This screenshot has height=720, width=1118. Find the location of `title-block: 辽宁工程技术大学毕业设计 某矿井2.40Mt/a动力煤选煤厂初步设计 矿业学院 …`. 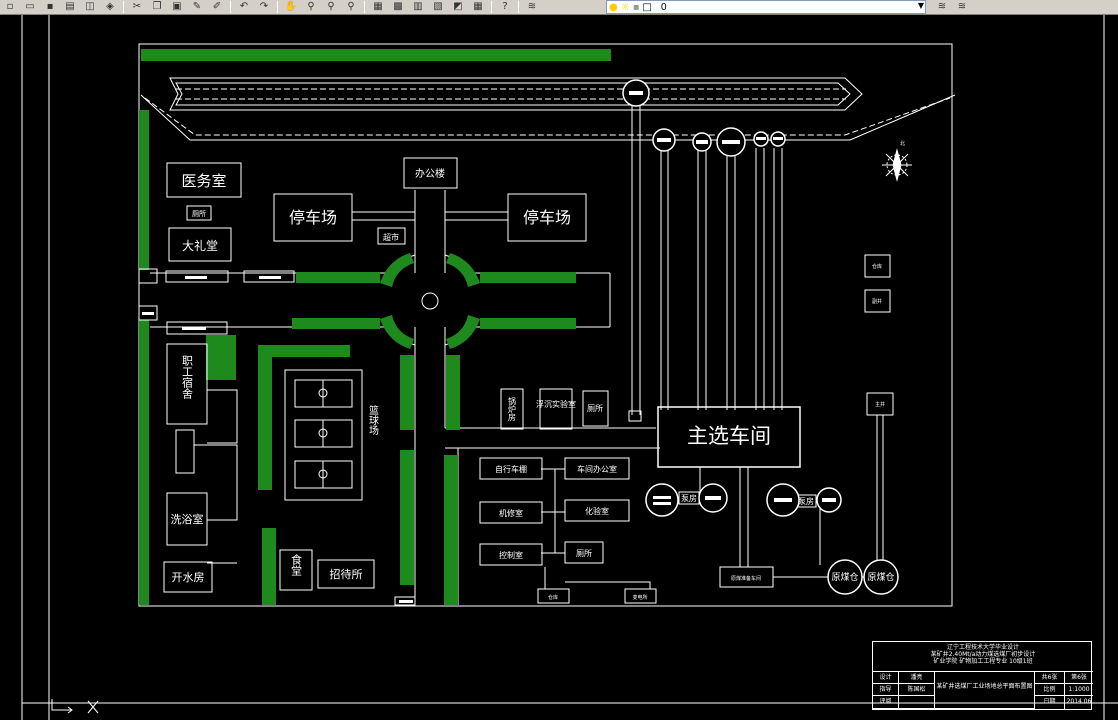

title-block: 辽宁工程技术大学毕业设计 某矿井2.40Mt/a动力煤选煤厂初步设计 矿业学院 … is located at coordinates (982, 675).